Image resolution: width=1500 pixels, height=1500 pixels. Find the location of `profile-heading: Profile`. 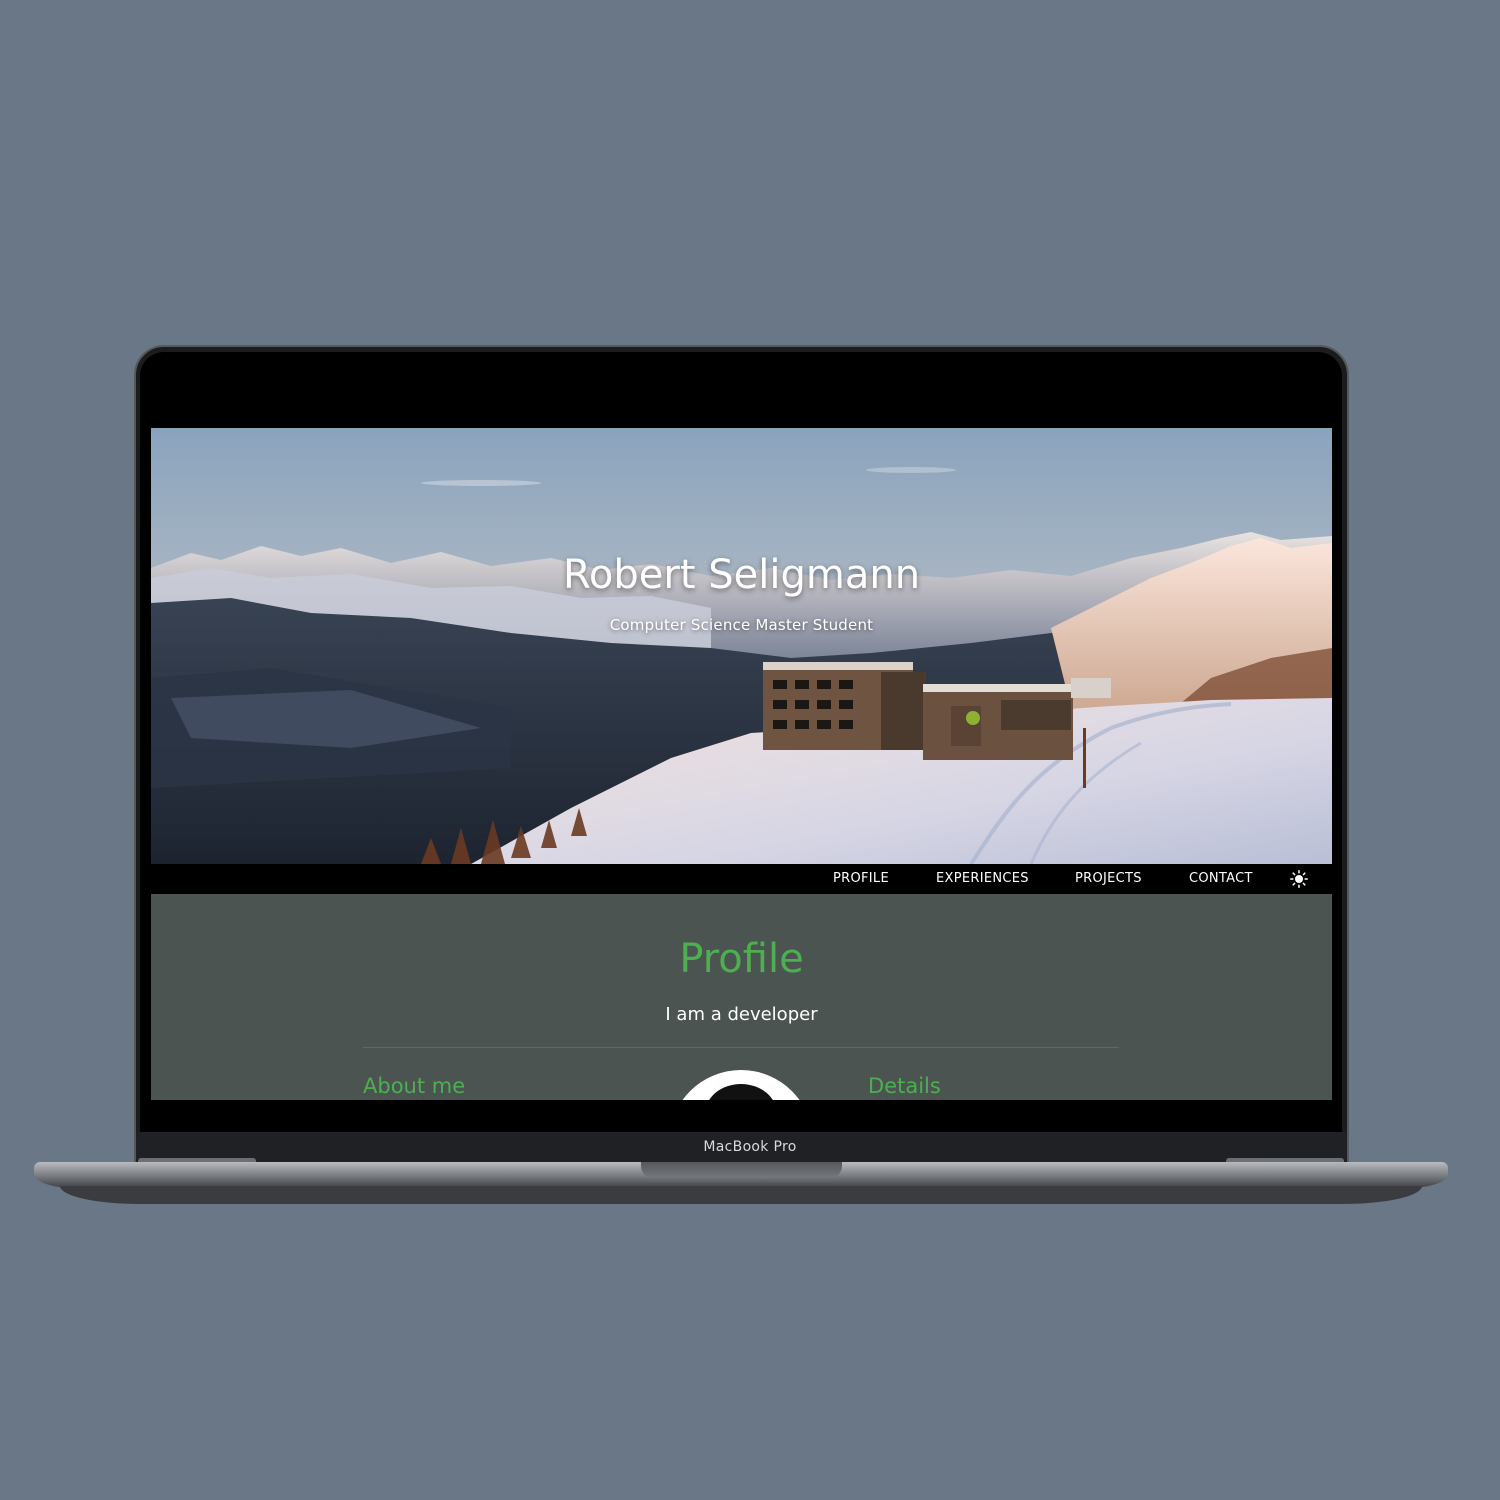

profile-heading: Profile is located at coordinates (741, 959).